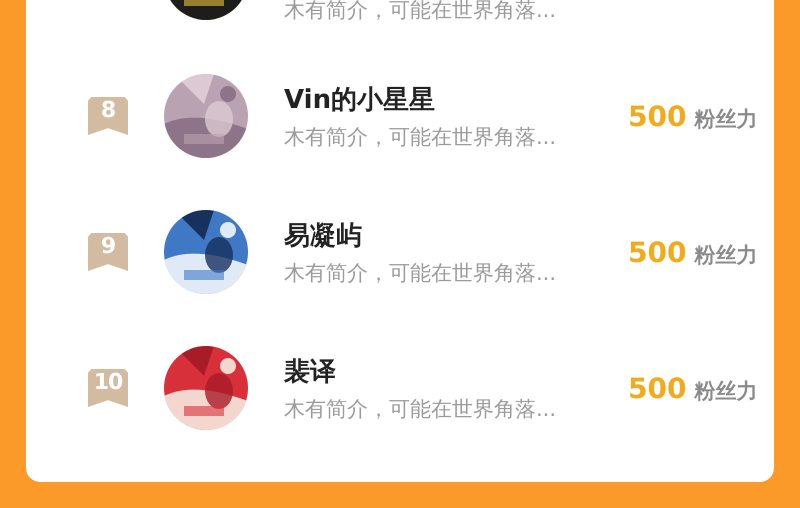  I want to click on rank-badge: 8, so click(108, 116).